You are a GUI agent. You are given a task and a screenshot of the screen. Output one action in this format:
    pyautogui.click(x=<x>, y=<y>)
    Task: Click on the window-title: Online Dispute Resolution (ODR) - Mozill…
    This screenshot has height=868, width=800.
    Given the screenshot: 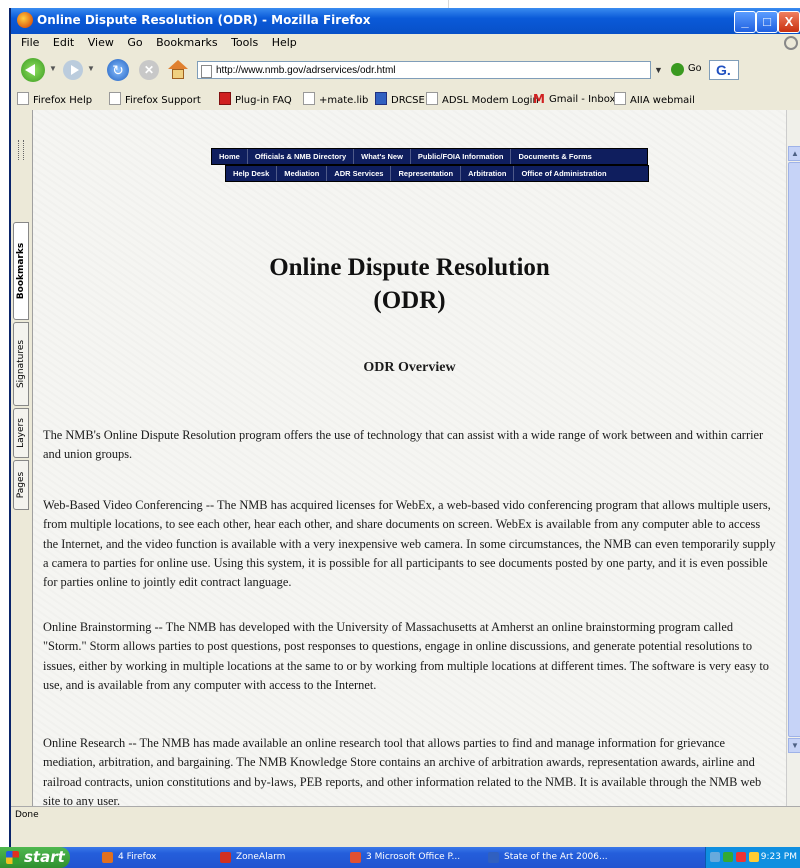 What is the action you would take?
    pyautogui.click(x=204, y=20)
    